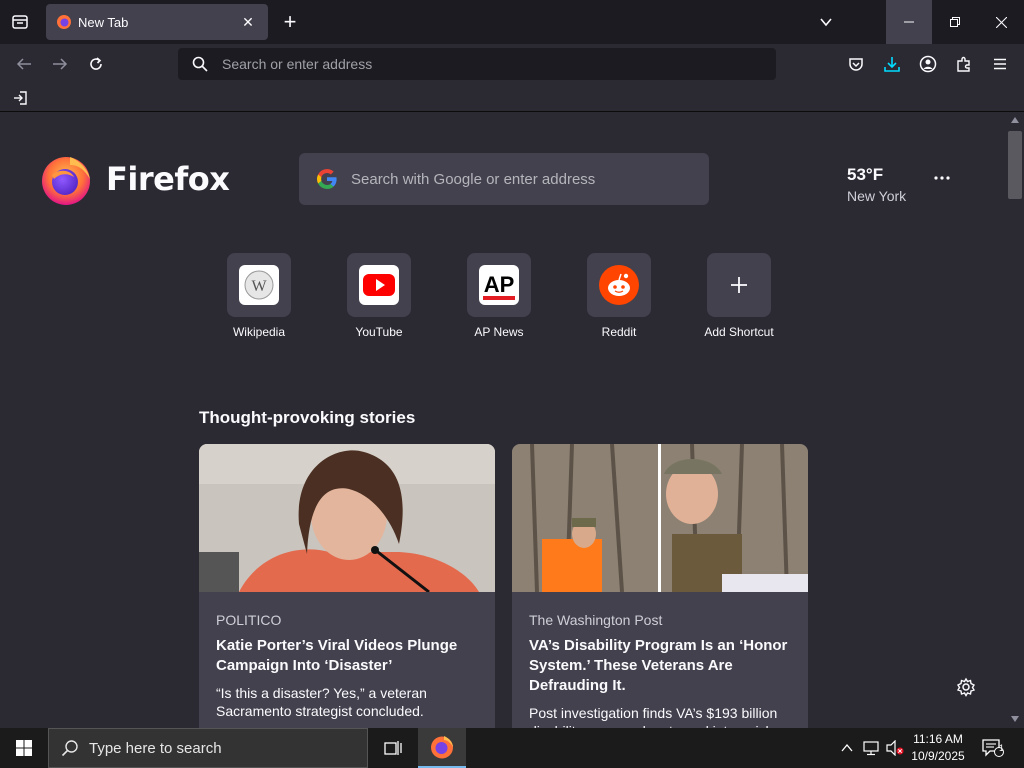 The height and width of the screenshot is (768, 1024). I want to click on close-window-button, so click(1001, 22).